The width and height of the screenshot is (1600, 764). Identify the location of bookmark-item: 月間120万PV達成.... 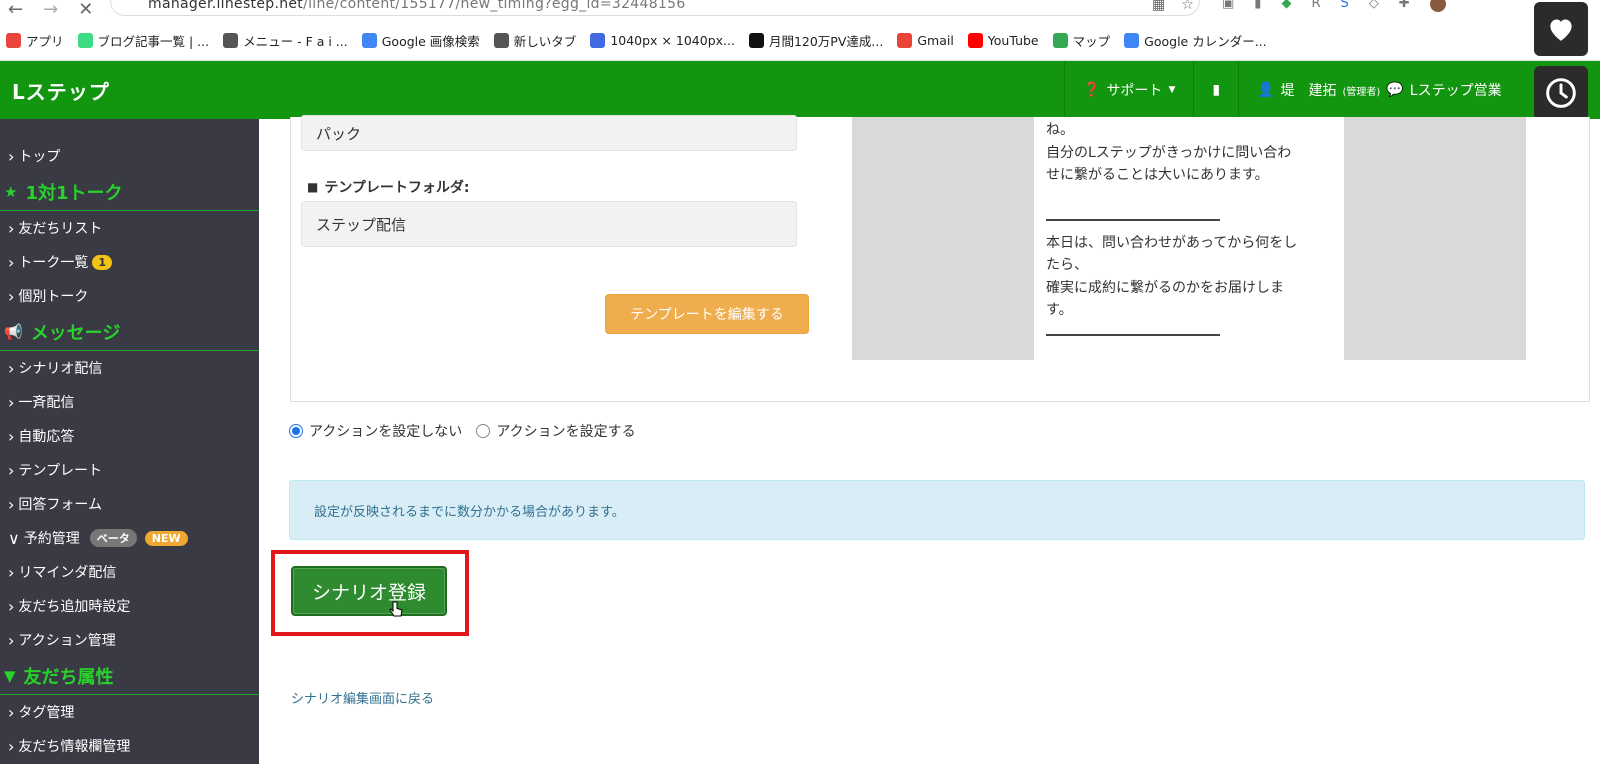
(816, 40).